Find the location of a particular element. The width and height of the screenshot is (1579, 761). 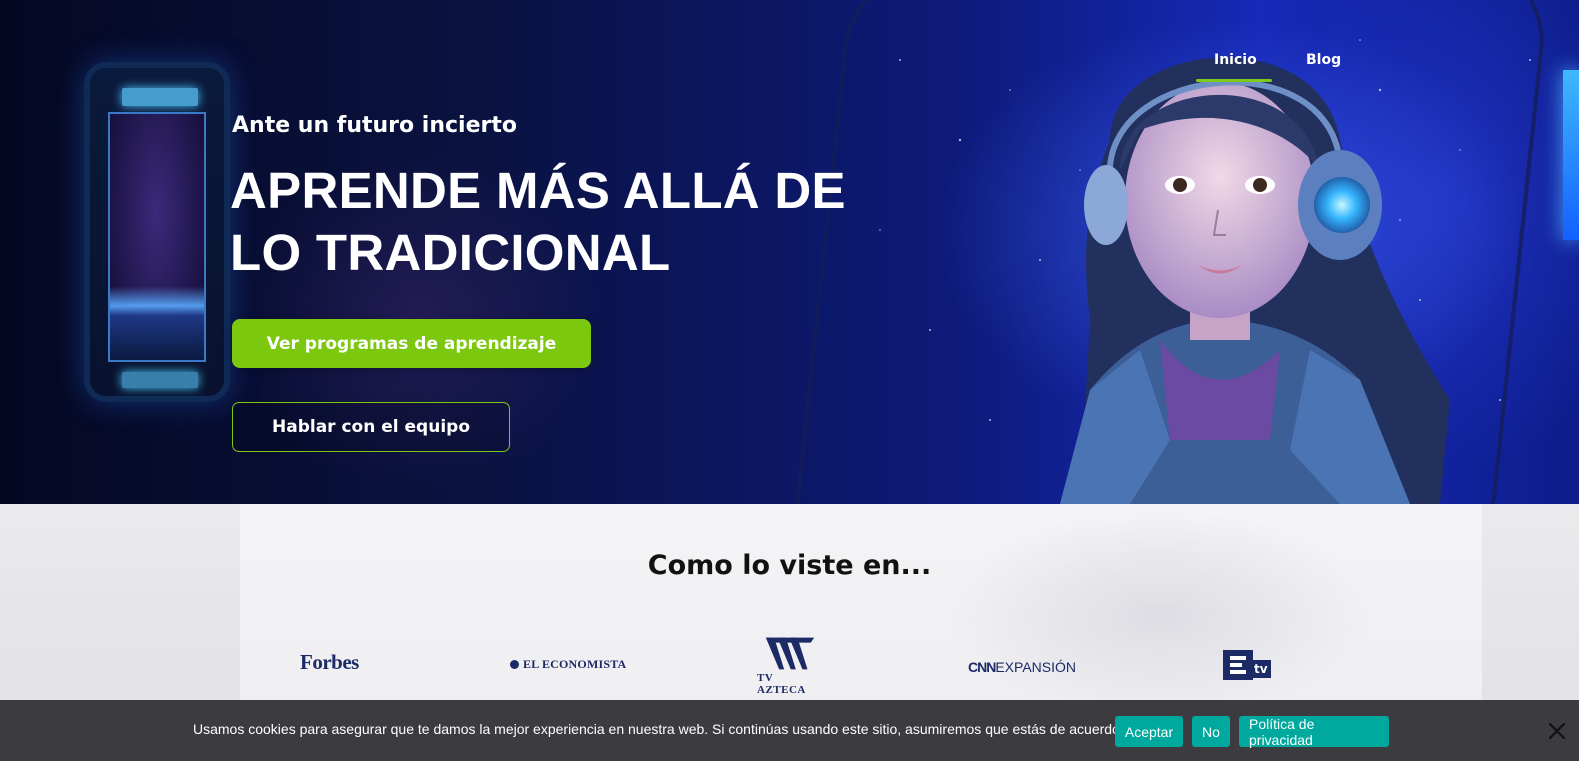

nav-active-indicator is located at coordinates (1234, 80).